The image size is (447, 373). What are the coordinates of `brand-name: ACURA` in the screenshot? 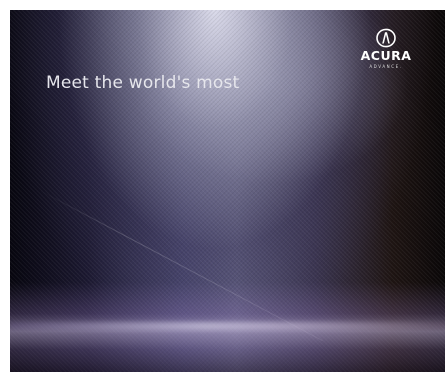 It's located at (386, 55).